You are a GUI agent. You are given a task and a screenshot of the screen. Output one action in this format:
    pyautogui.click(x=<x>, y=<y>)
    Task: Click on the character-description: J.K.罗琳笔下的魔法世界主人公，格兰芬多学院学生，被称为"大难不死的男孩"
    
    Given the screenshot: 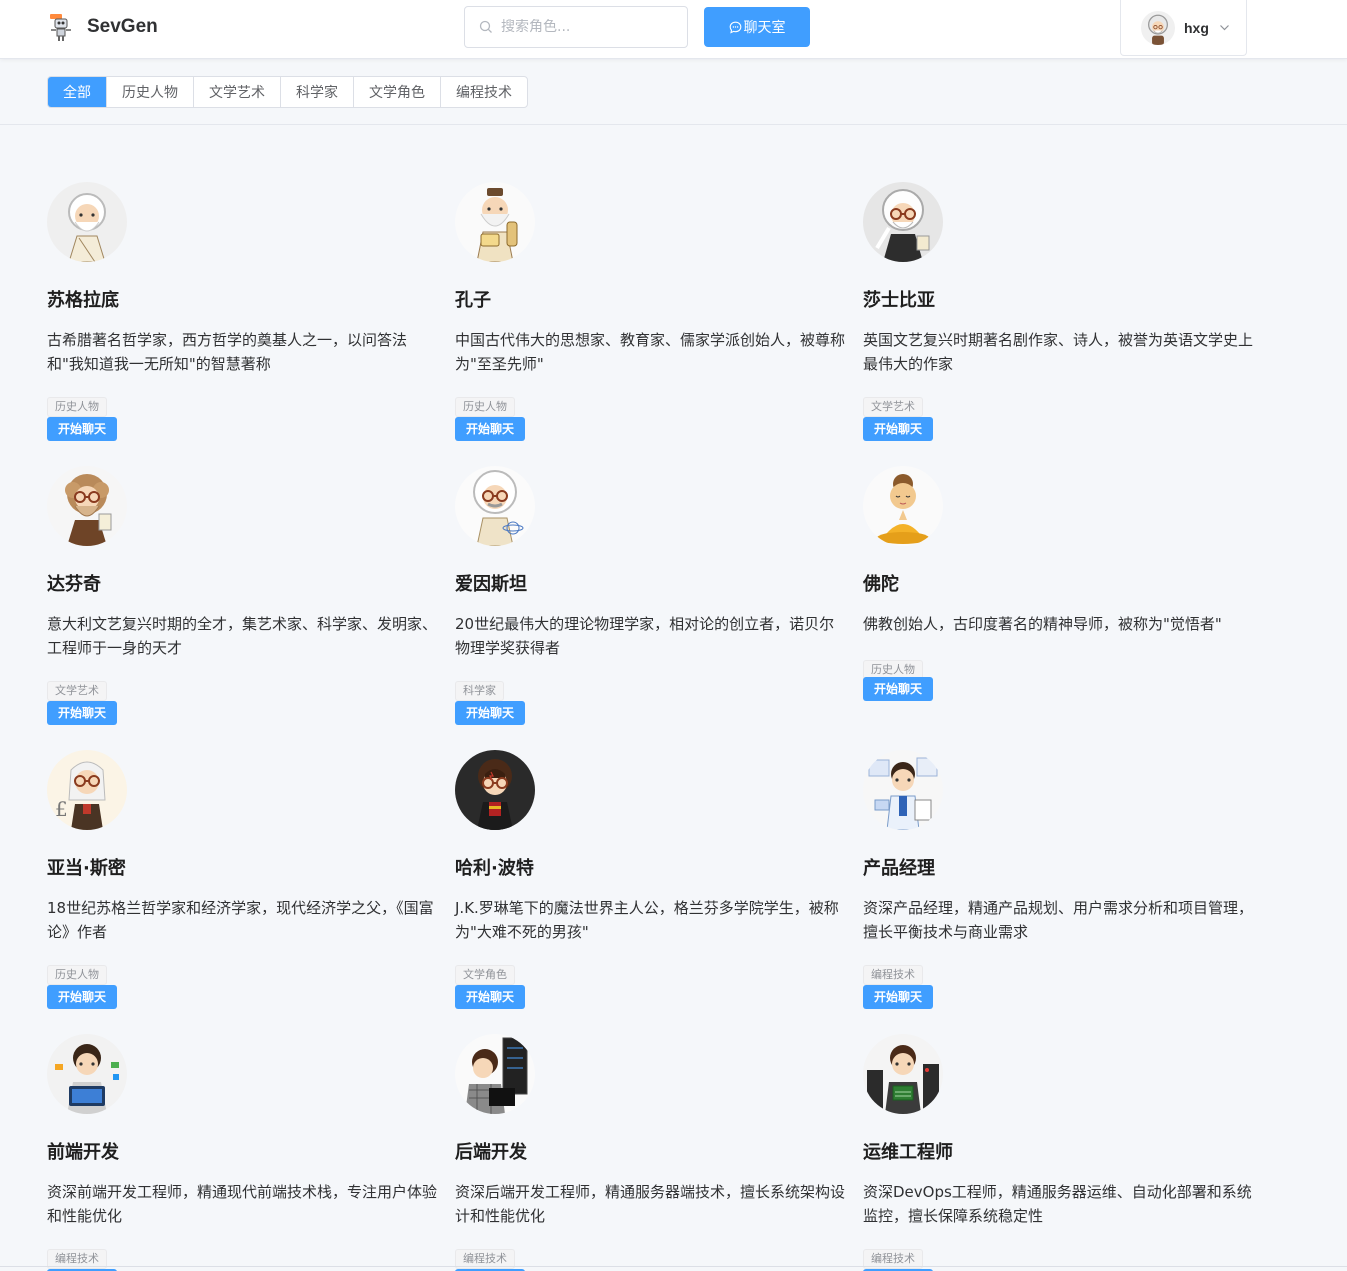 What is the action you would take?
    pyautogui.click(x=647, y=920)
    